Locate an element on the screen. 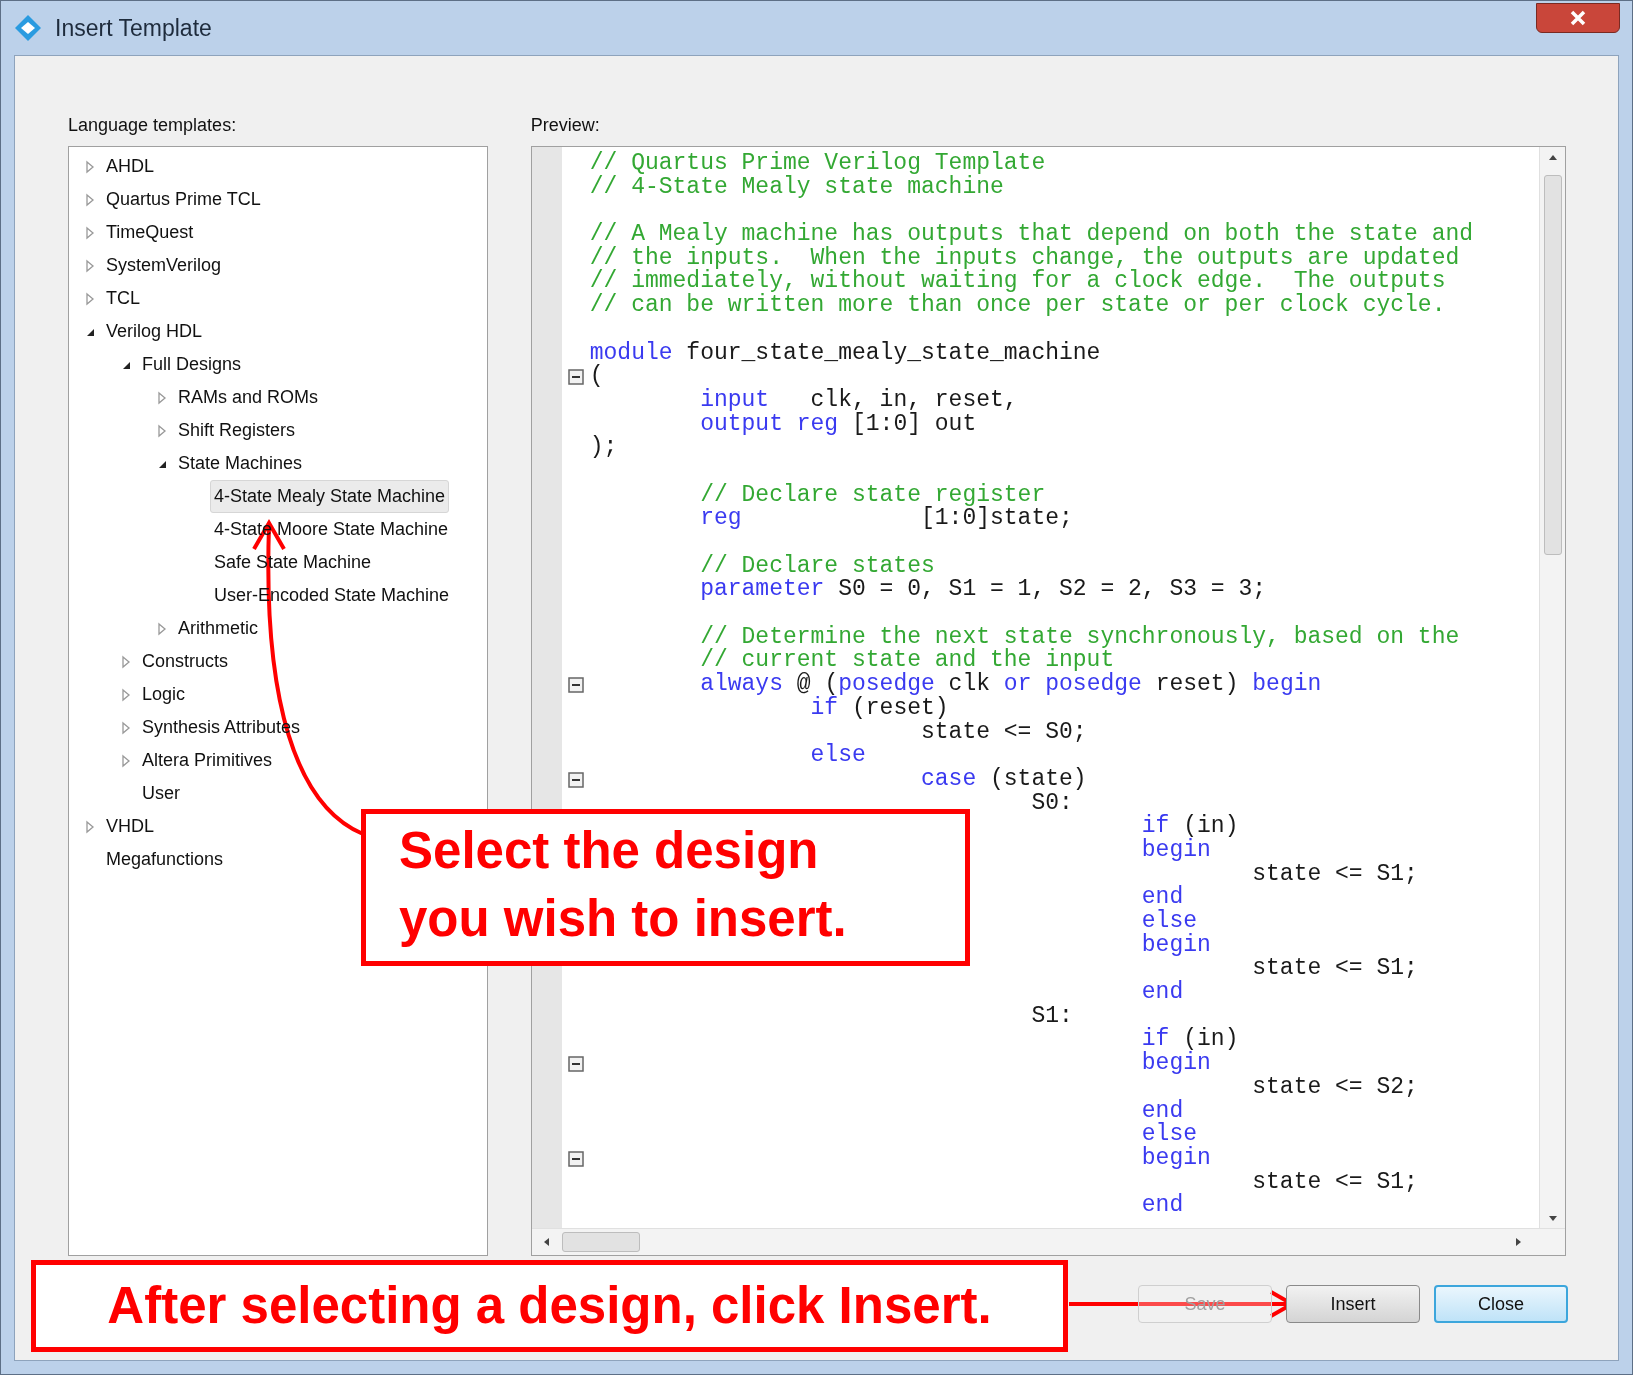 The image size is (1633, 1375). tree-item: AHDL is located at coordinates (130, 166).